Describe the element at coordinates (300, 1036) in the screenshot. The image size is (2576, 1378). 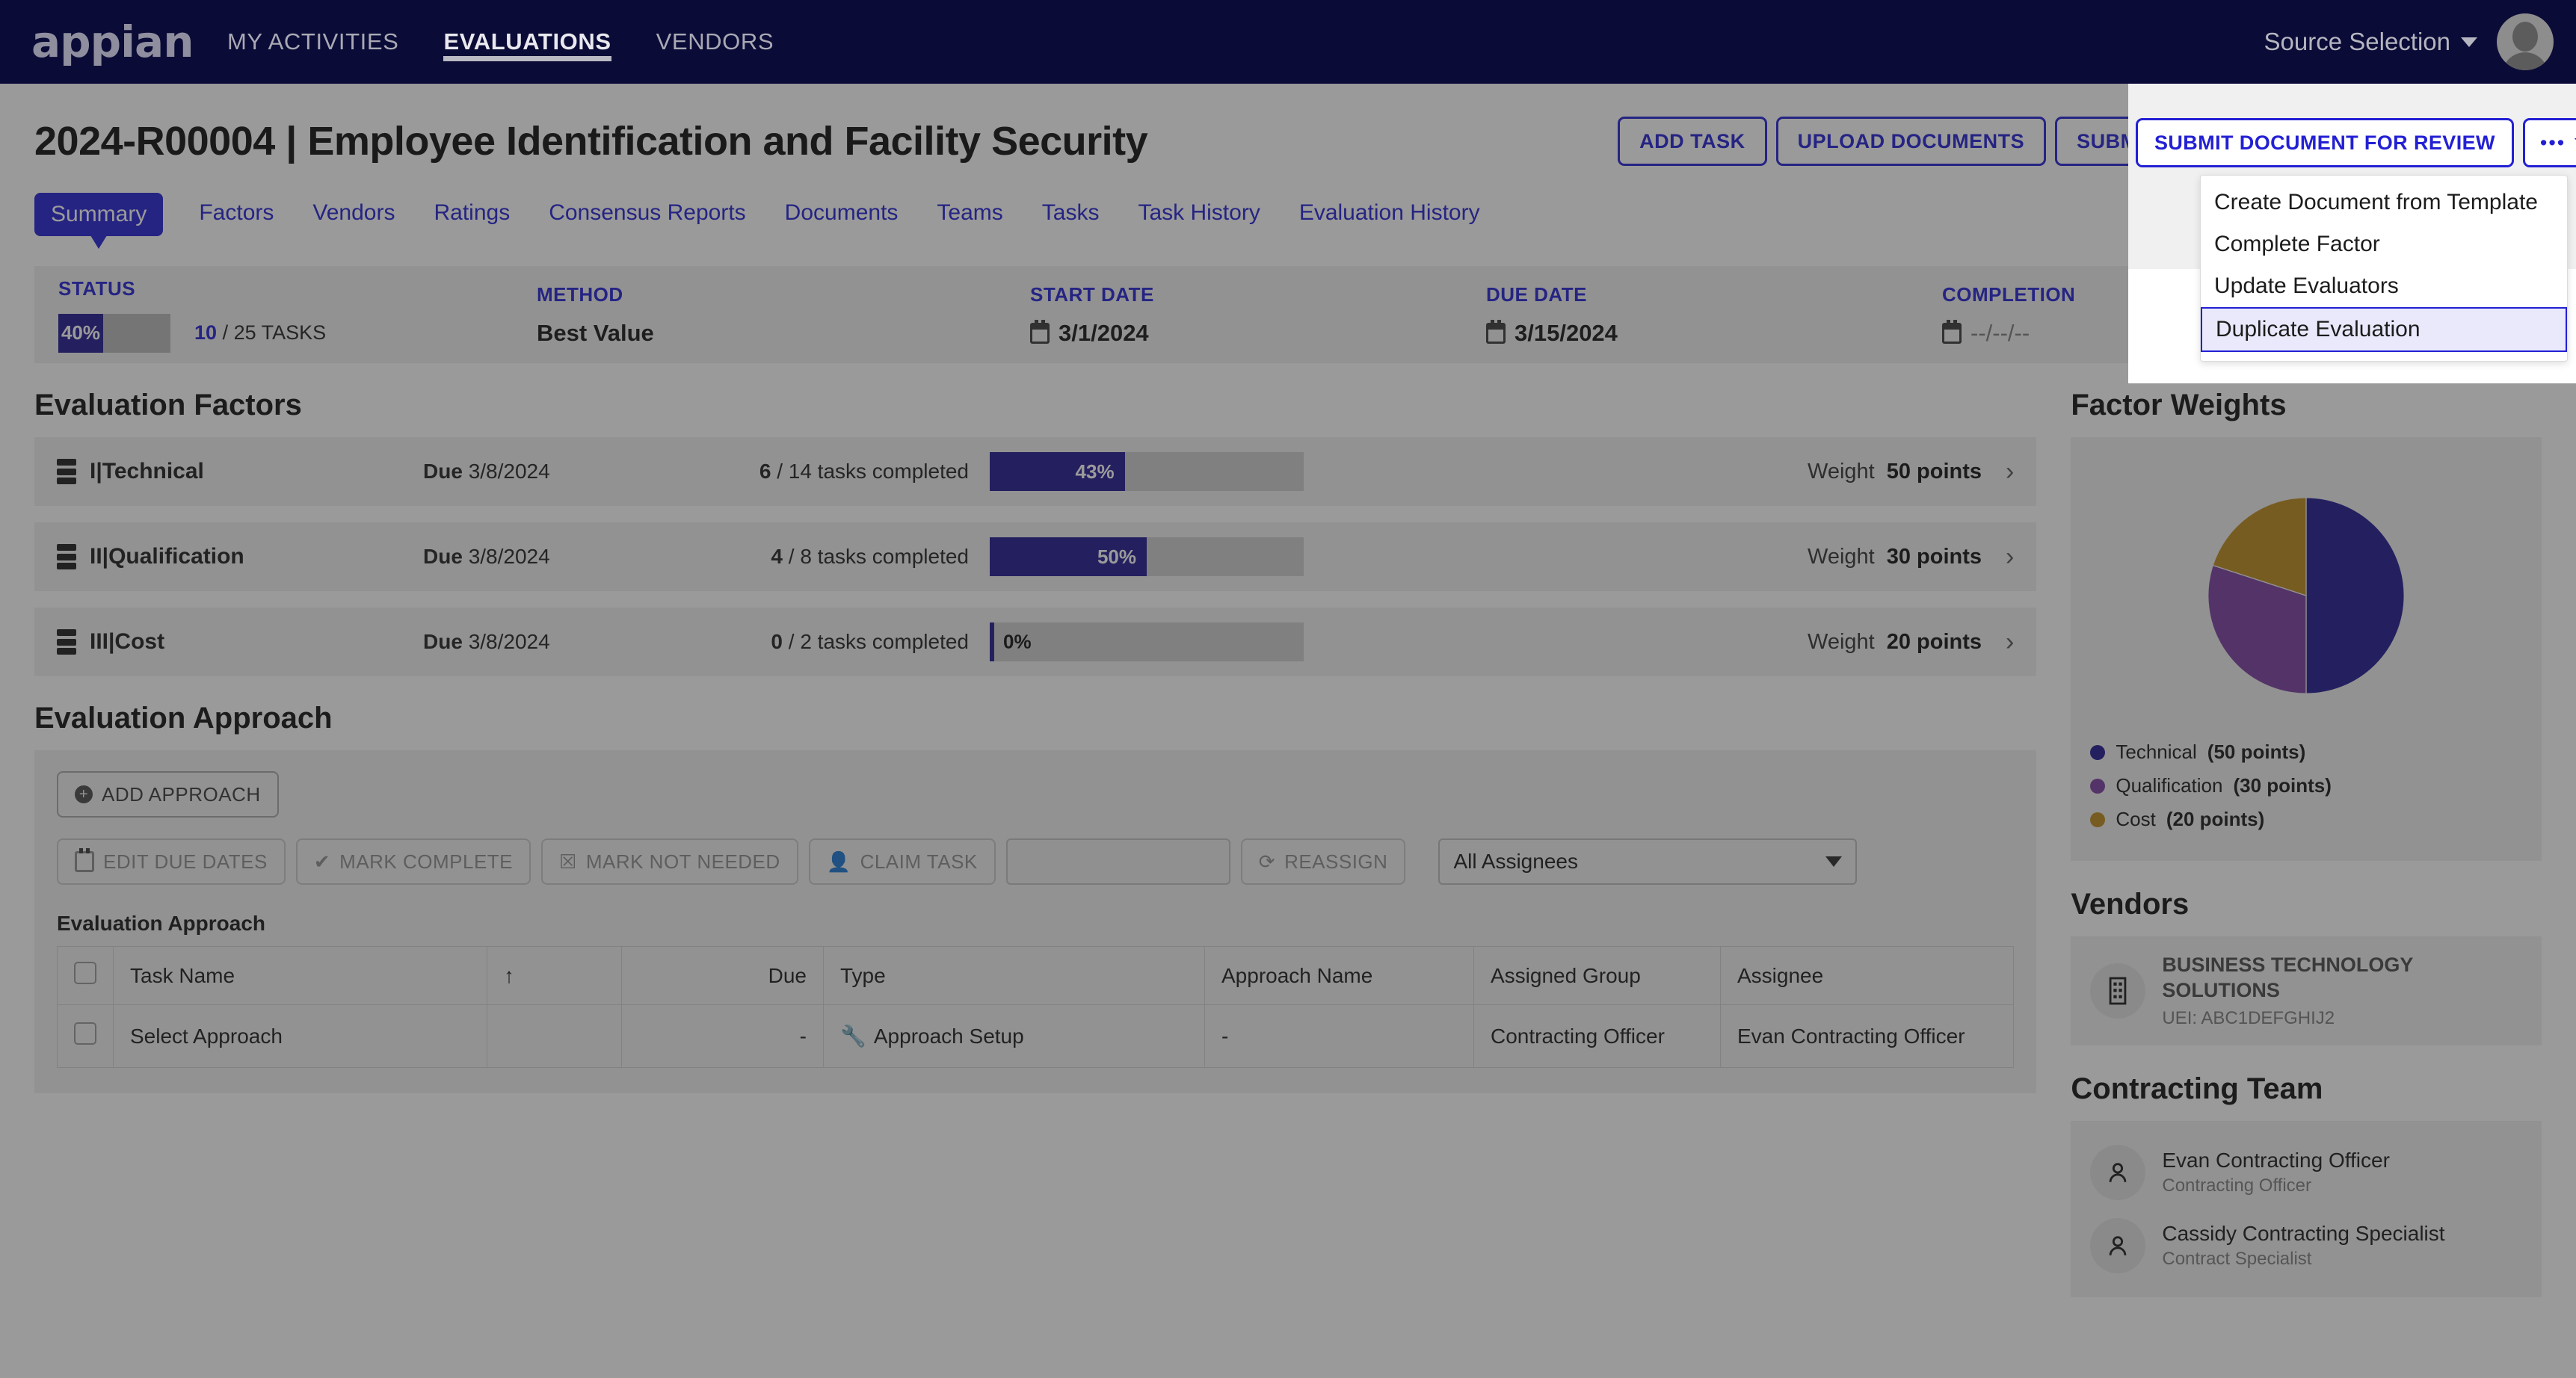
I see `cell-task-name: Select Approach` at that location.